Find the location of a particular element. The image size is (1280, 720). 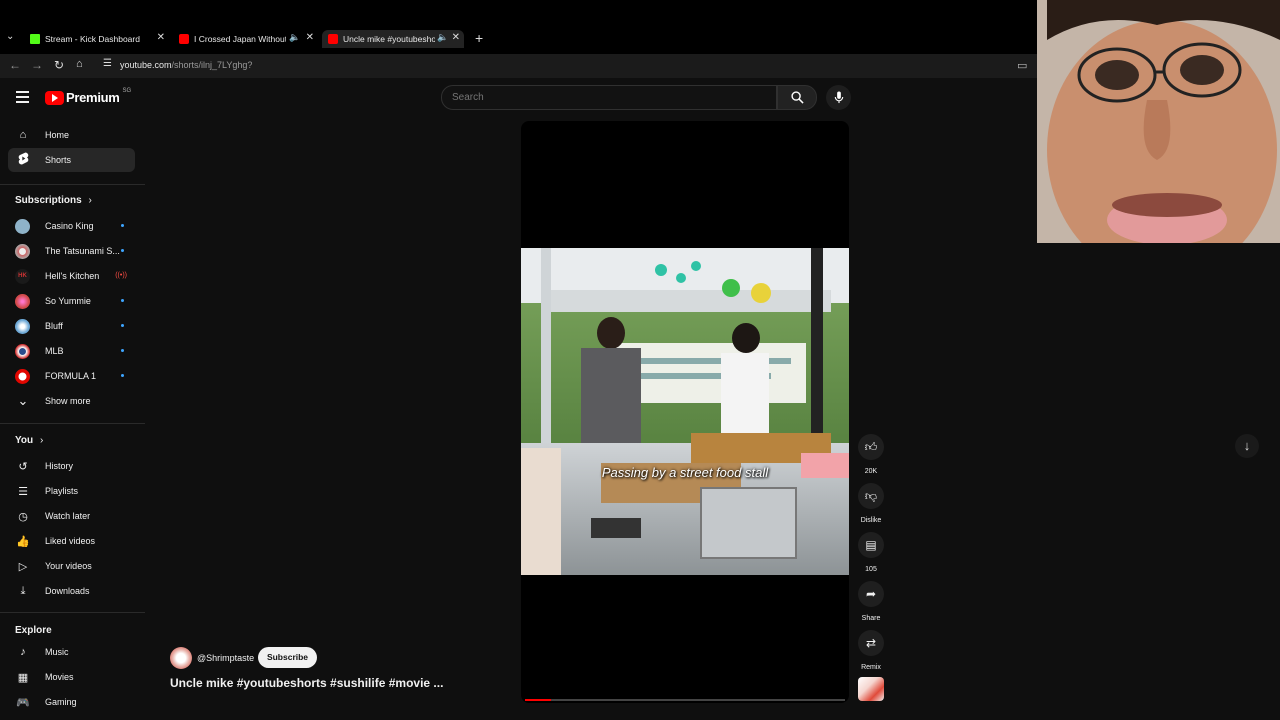

browser-tab-kick: Stream - Kick Dashboard ✕ is located at coordinates (97, 39).